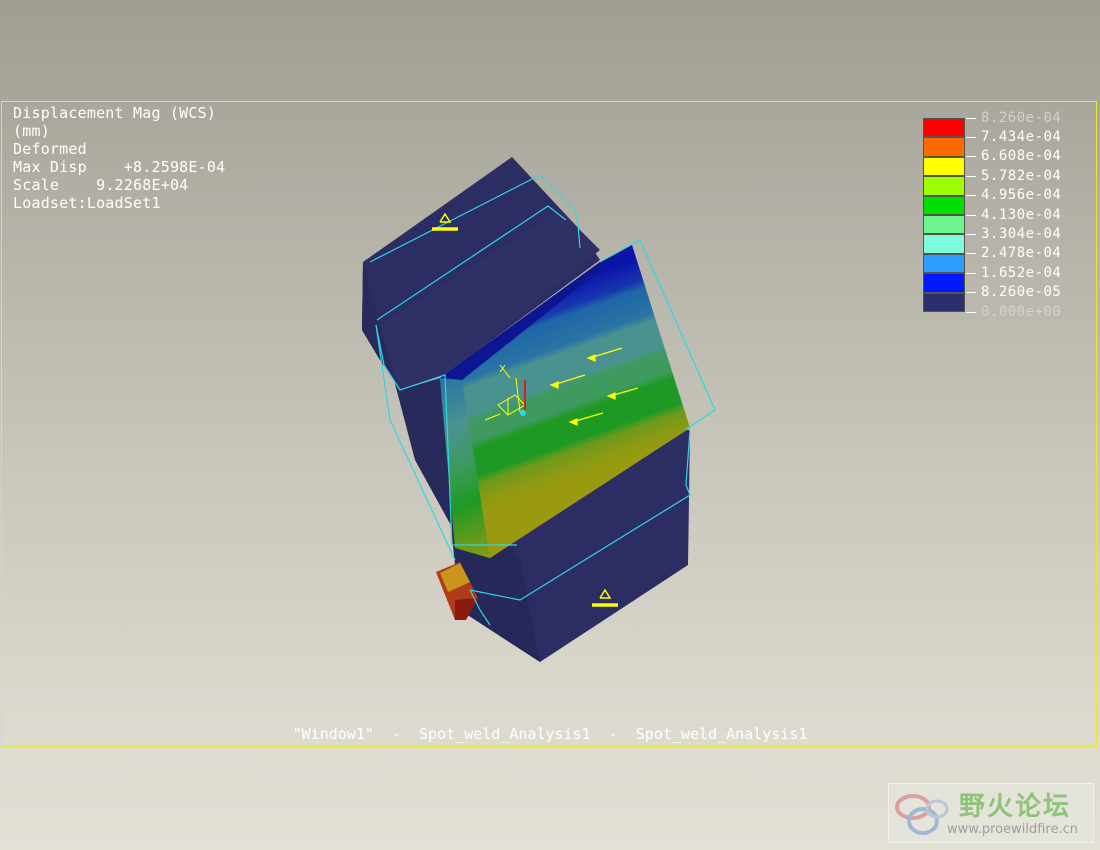  Describe the element at coordinates (1021, 292) in the screenshot. I see `legend-label: 8.260e-05` at that location.